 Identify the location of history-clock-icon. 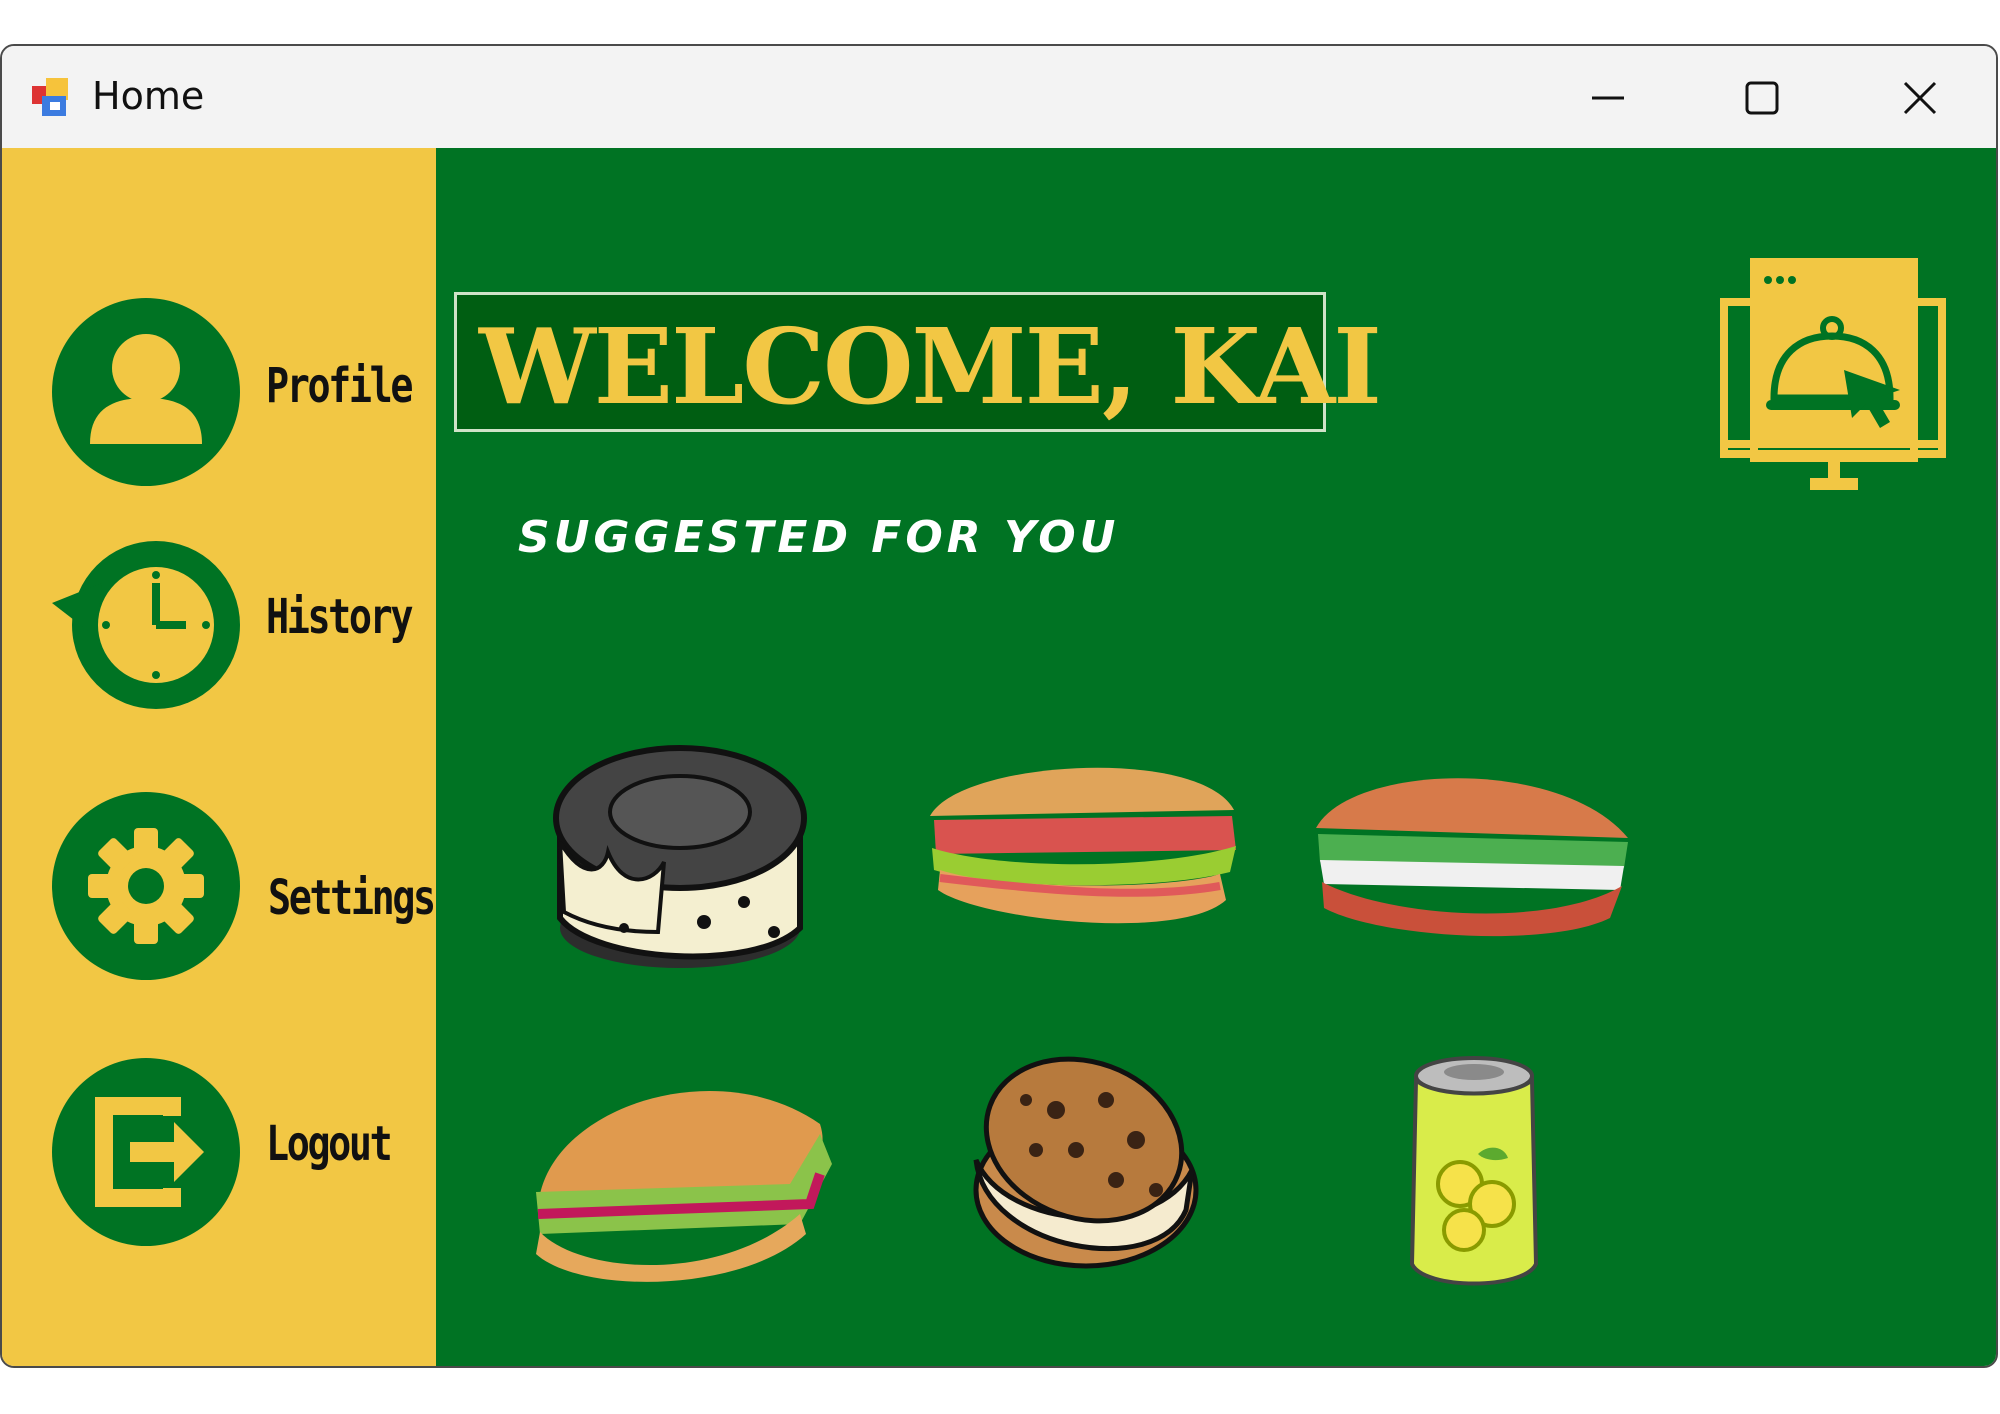
(146, 625).